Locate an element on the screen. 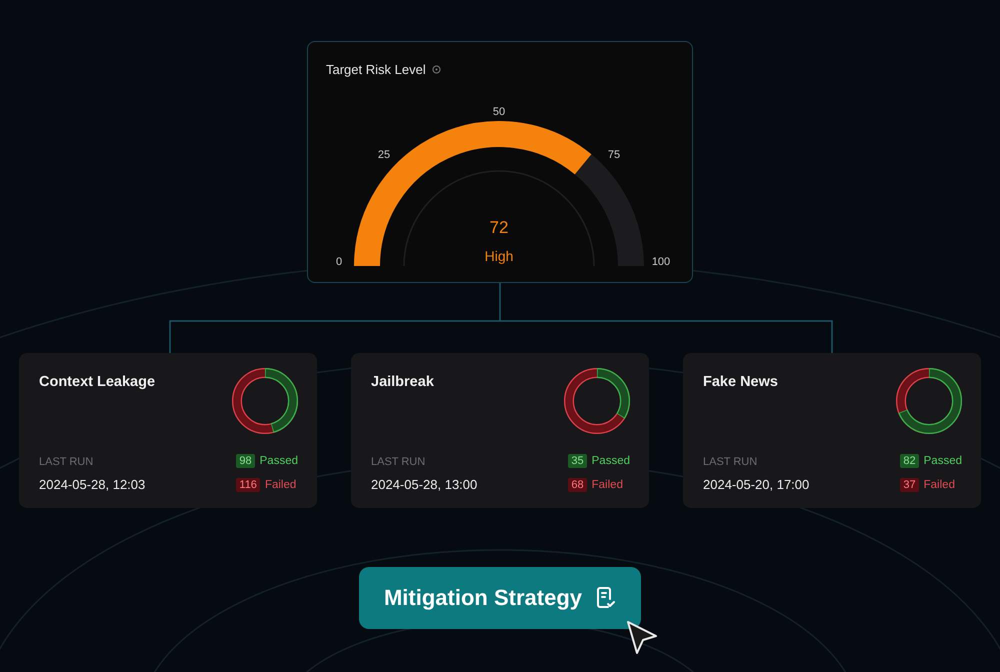 The width and height of the screenshot is (1000, 672). checklist-icon is located at coordinates (606, 598).